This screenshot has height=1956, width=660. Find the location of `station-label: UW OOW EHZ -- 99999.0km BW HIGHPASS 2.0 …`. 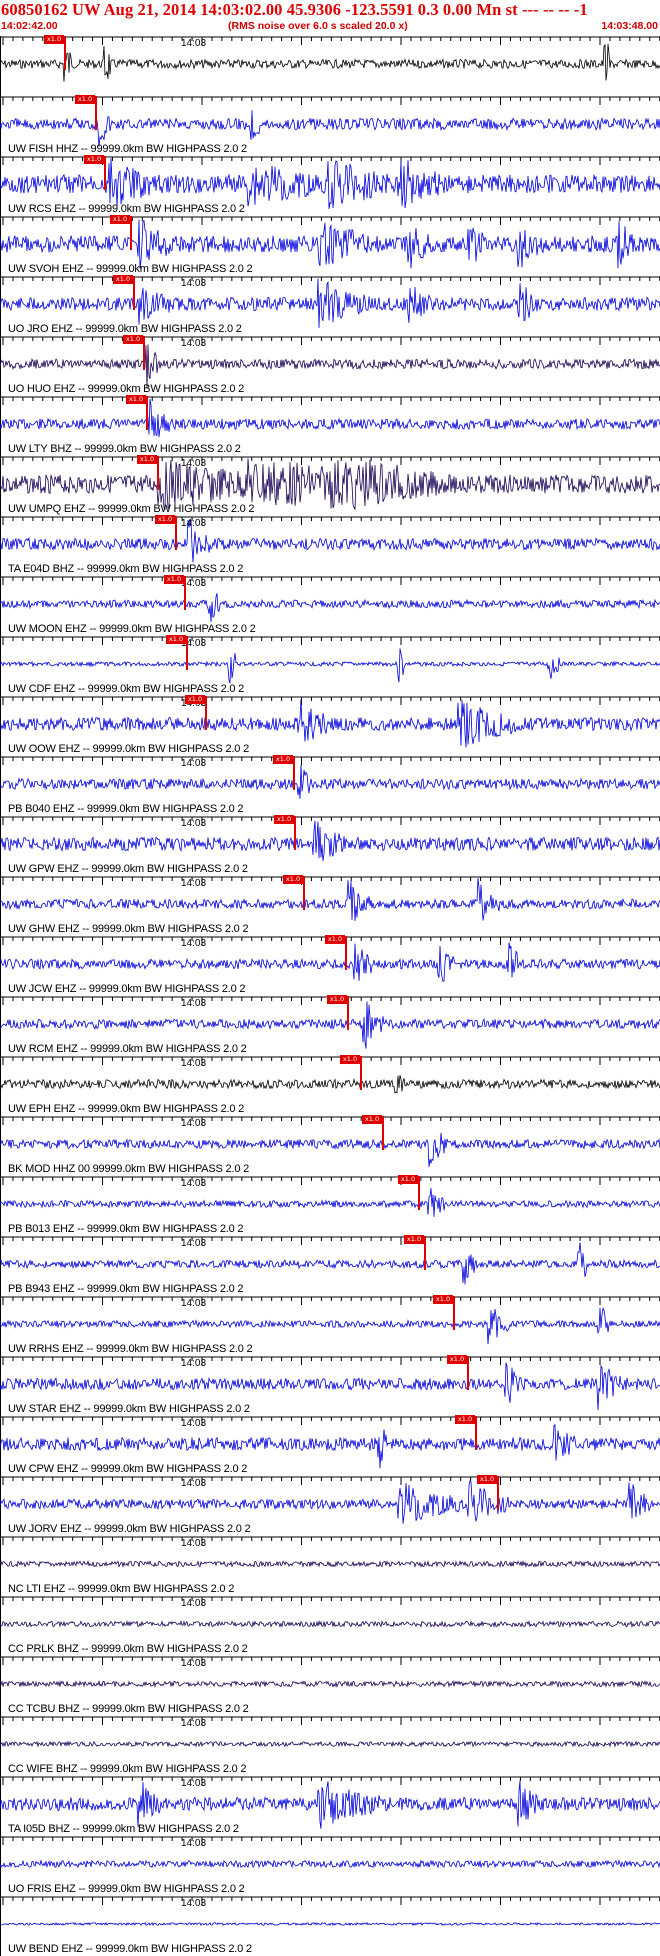

station-label: UW OOW EHZ -- 99999.0km BW HIGHPASS 2.0 … is located at coordinates (128, 749).